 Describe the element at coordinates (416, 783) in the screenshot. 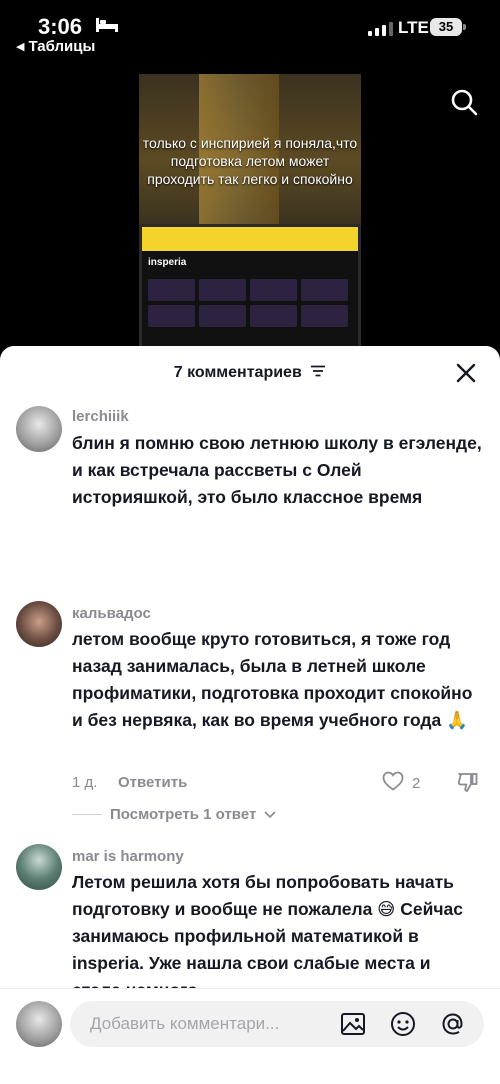

I see `like-count: 2` at that location.